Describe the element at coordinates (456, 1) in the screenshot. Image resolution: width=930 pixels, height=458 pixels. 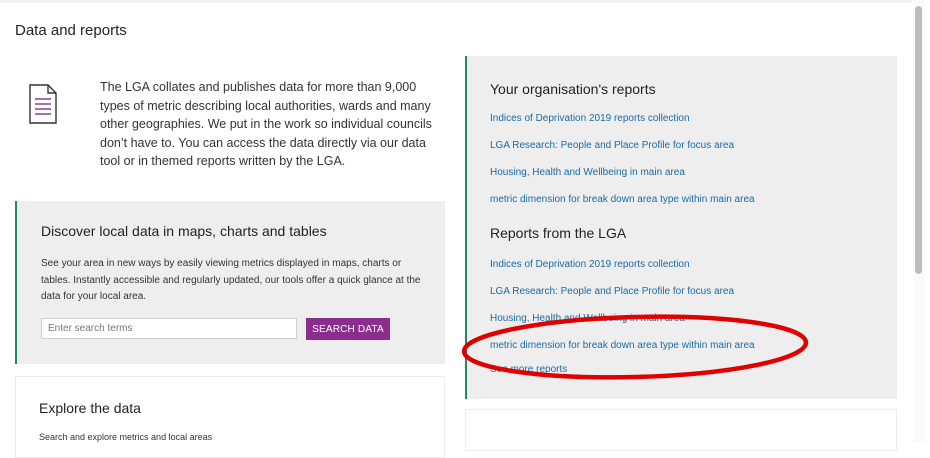
I see `top-border` at that location.